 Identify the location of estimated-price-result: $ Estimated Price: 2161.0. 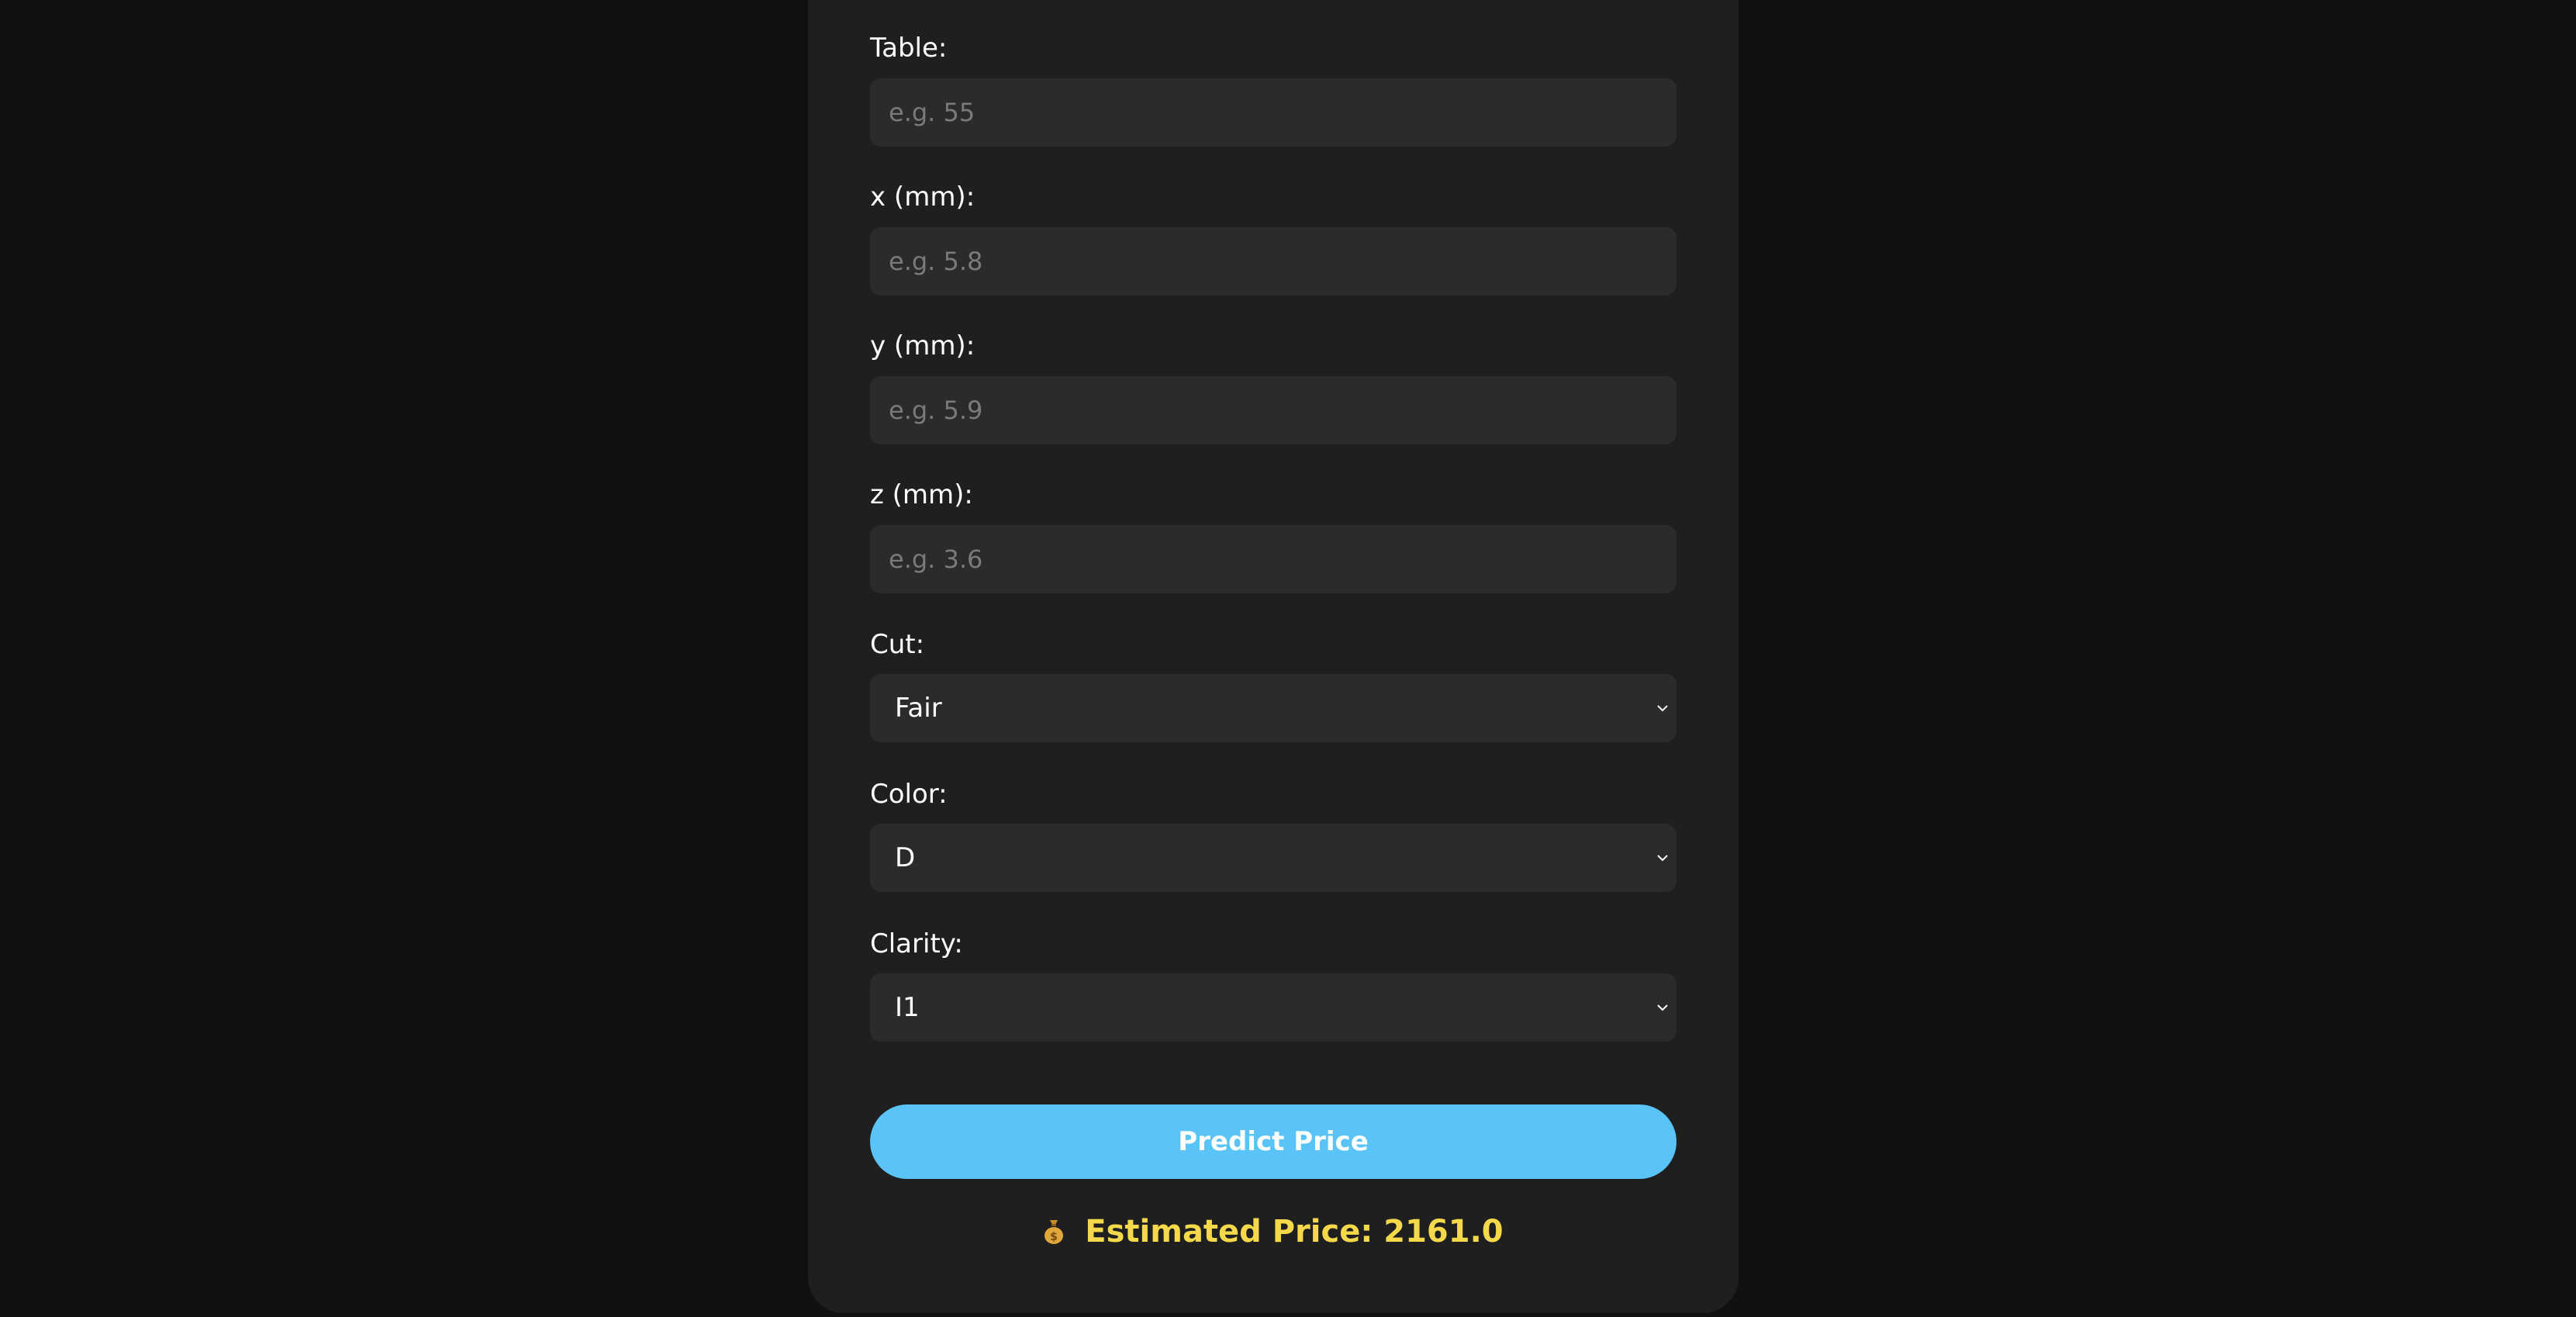
(1273, 1231).